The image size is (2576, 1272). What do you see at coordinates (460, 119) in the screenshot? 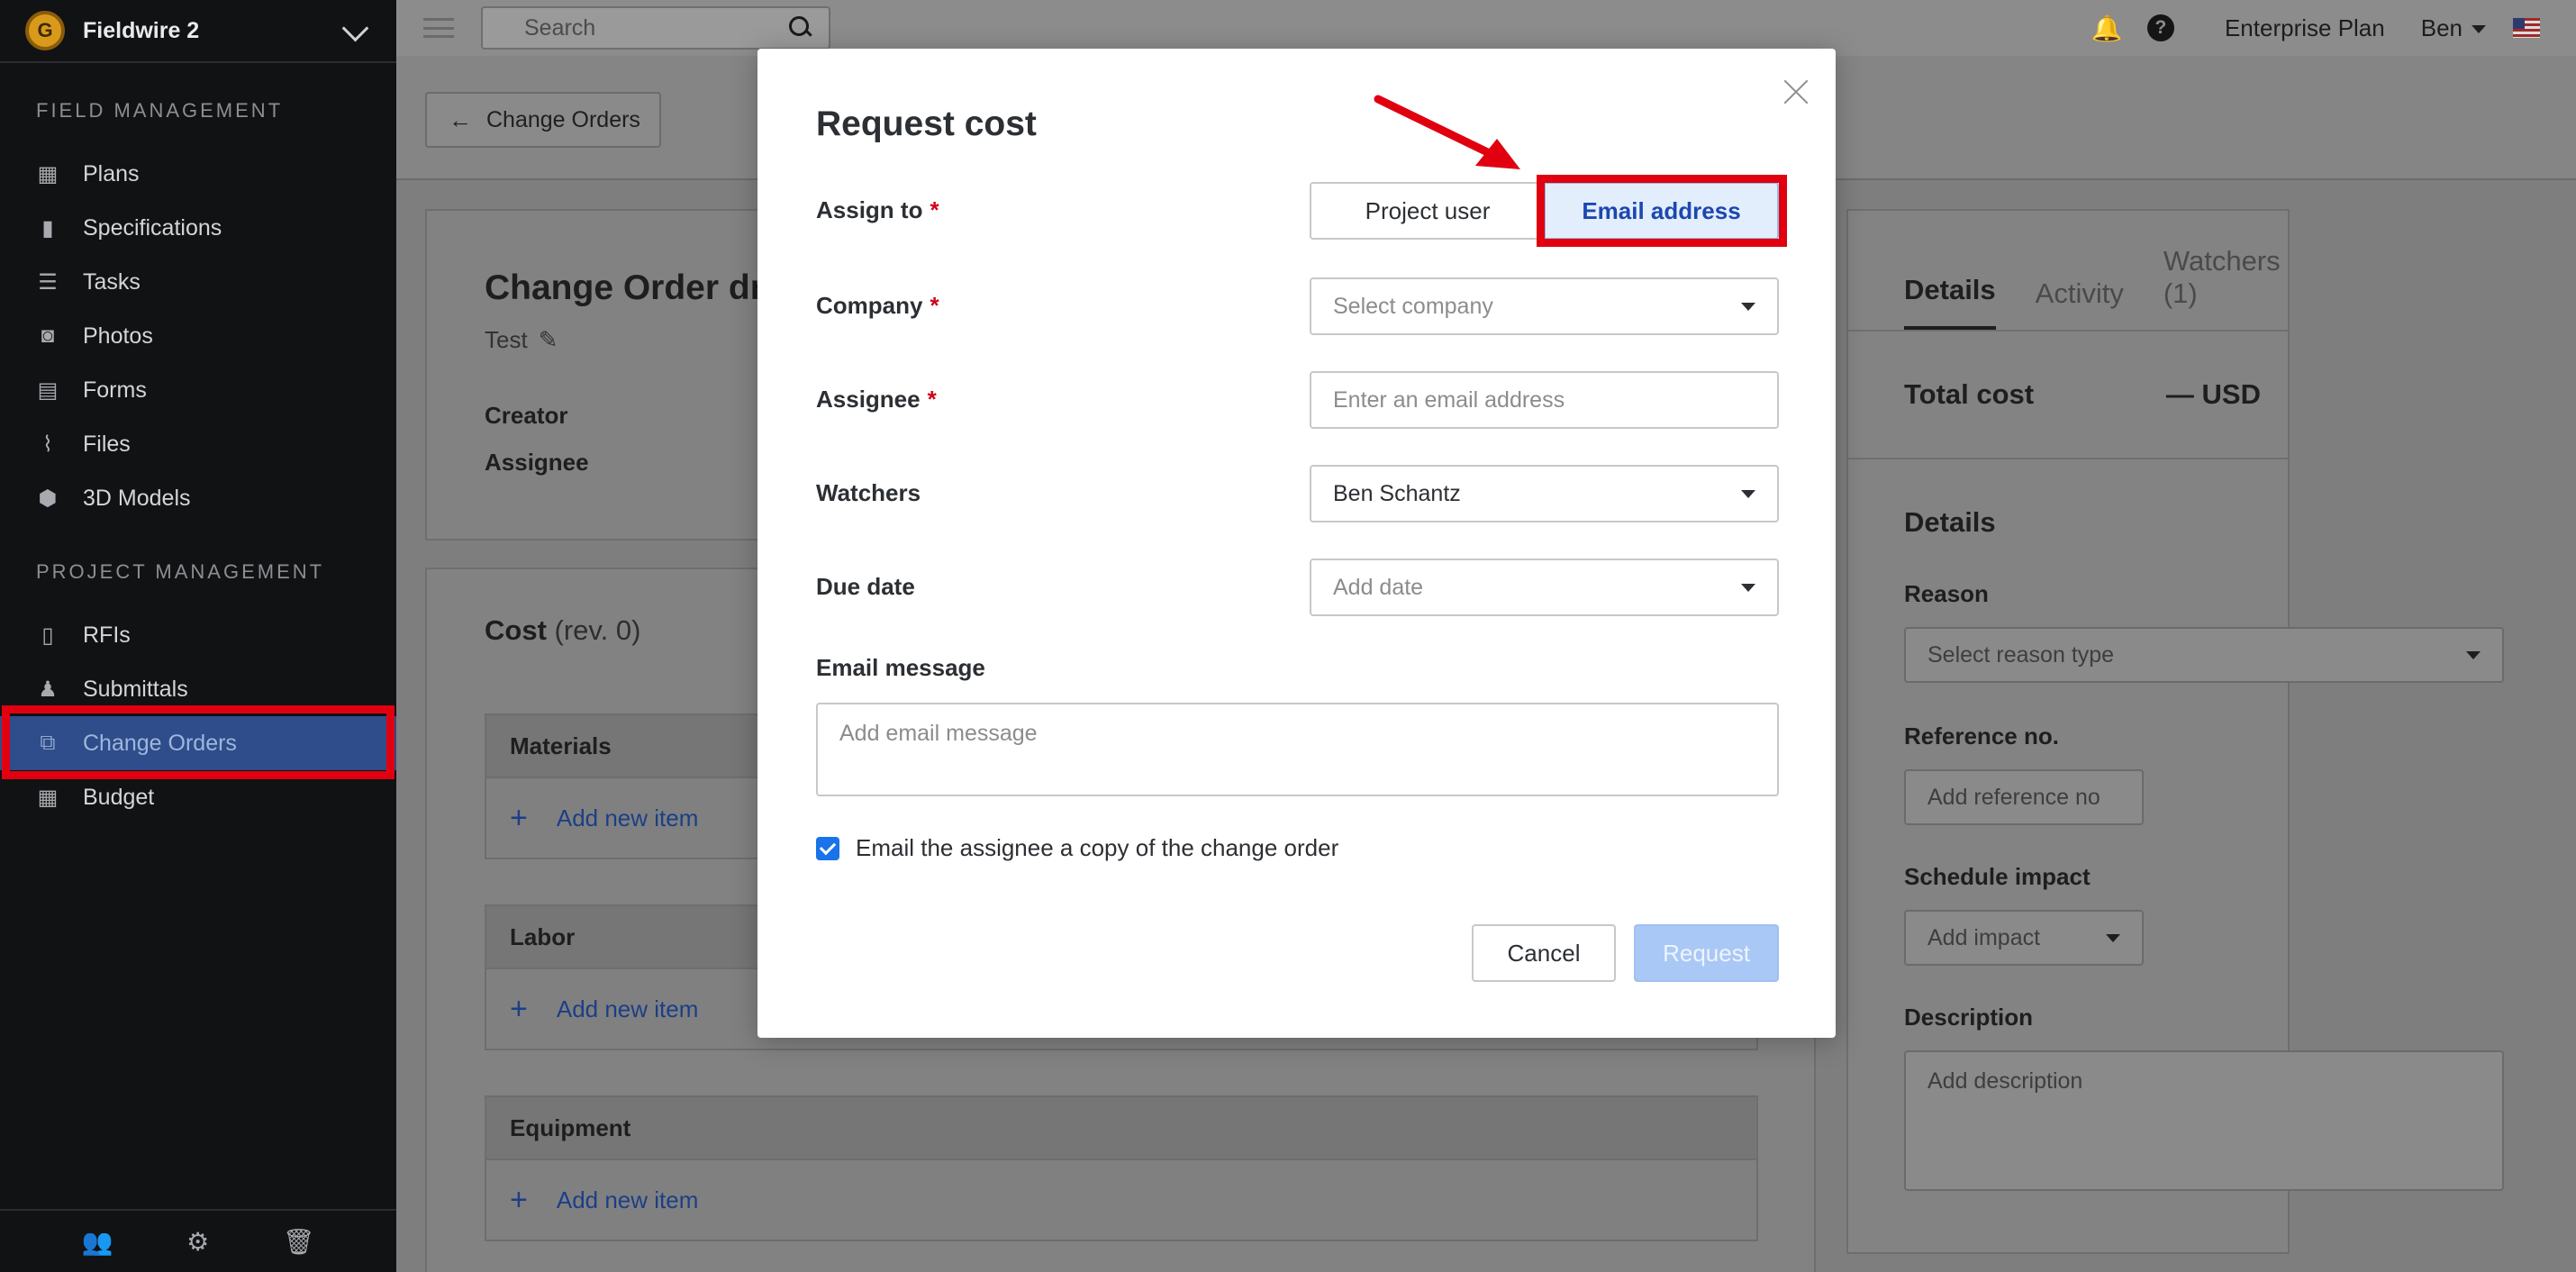
I see `arrow-left-icon: ←` at bounding box center [460, 119].